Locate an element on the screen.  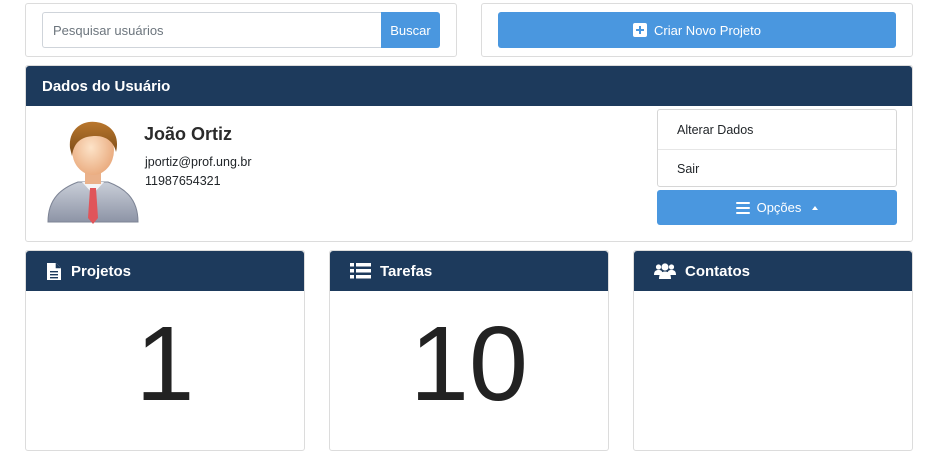
plus-square-icon is located at coordinates (640, 30).